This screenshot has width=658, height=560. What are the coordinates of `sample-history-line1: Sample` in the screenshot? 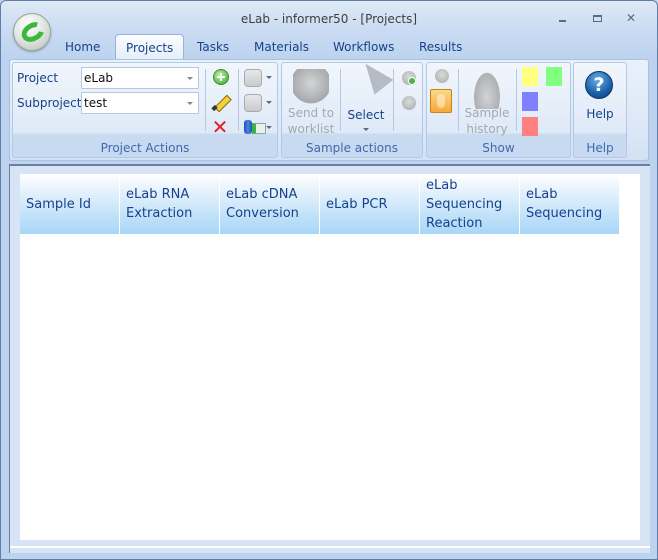 It's located at (487, 113).